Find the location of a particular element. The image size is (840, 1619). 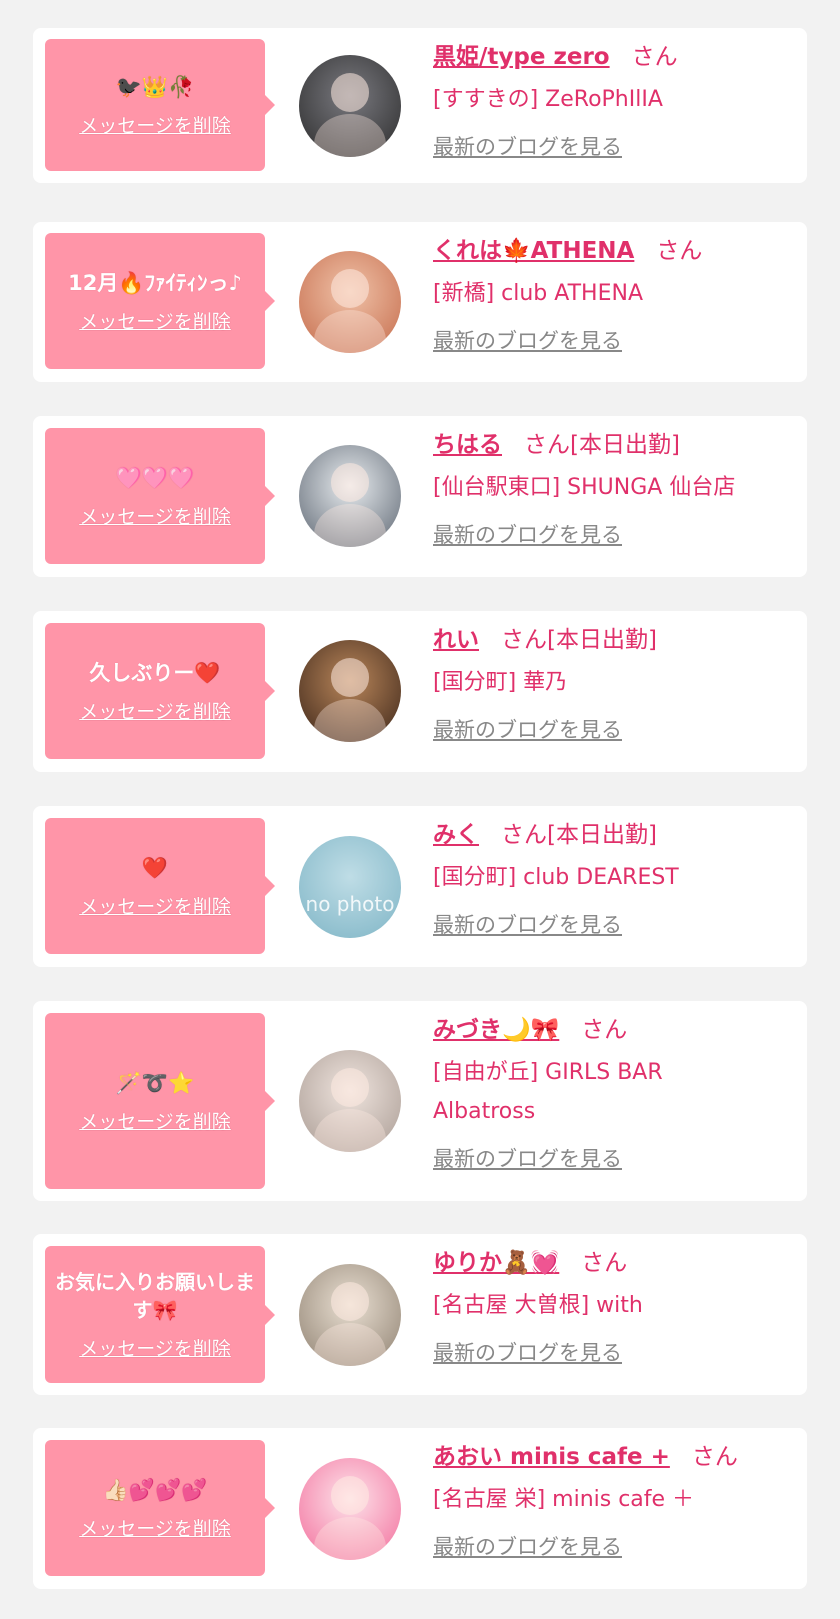

message-bubble: 12月🔥ﾌｧｲﾃｨﾝっ♪ メッセージを削除 is located at coordinates (160, 301).